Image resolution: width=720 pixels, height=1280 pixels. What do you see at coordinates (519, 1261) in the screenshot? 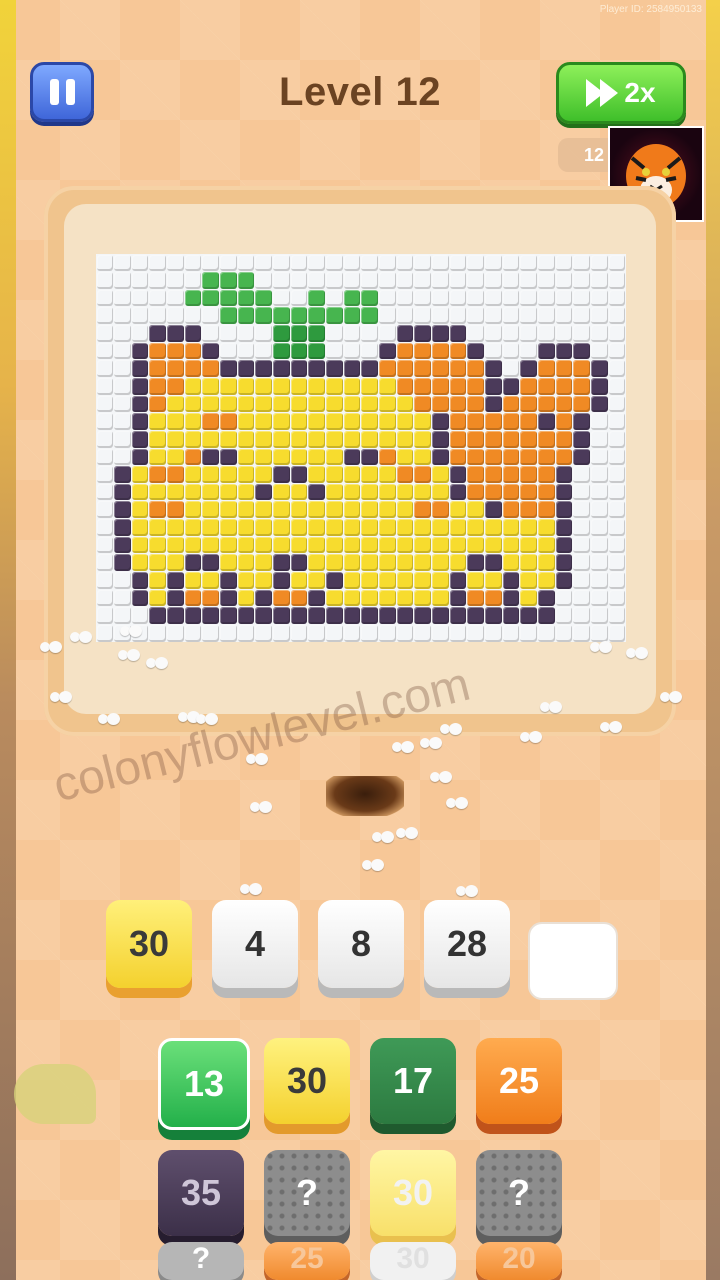
I see `queue-tile: 20` at bounding box center [519, 1261].